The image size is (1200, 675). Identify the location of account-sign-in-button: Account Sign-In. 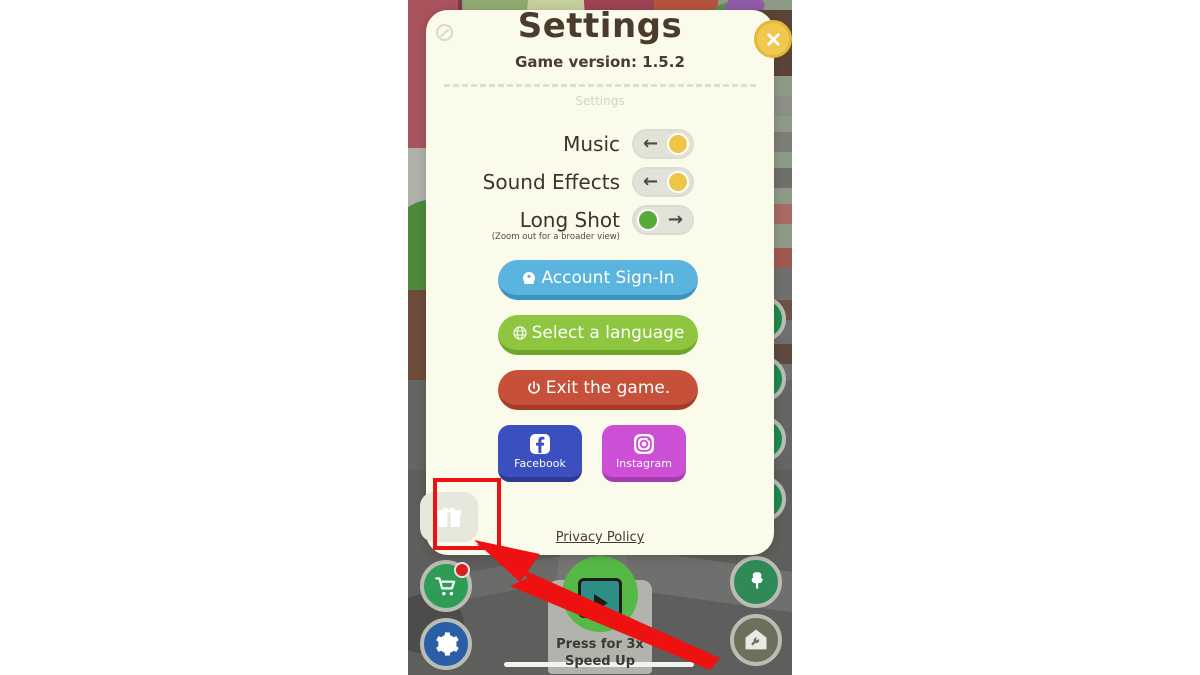
(598, 280).